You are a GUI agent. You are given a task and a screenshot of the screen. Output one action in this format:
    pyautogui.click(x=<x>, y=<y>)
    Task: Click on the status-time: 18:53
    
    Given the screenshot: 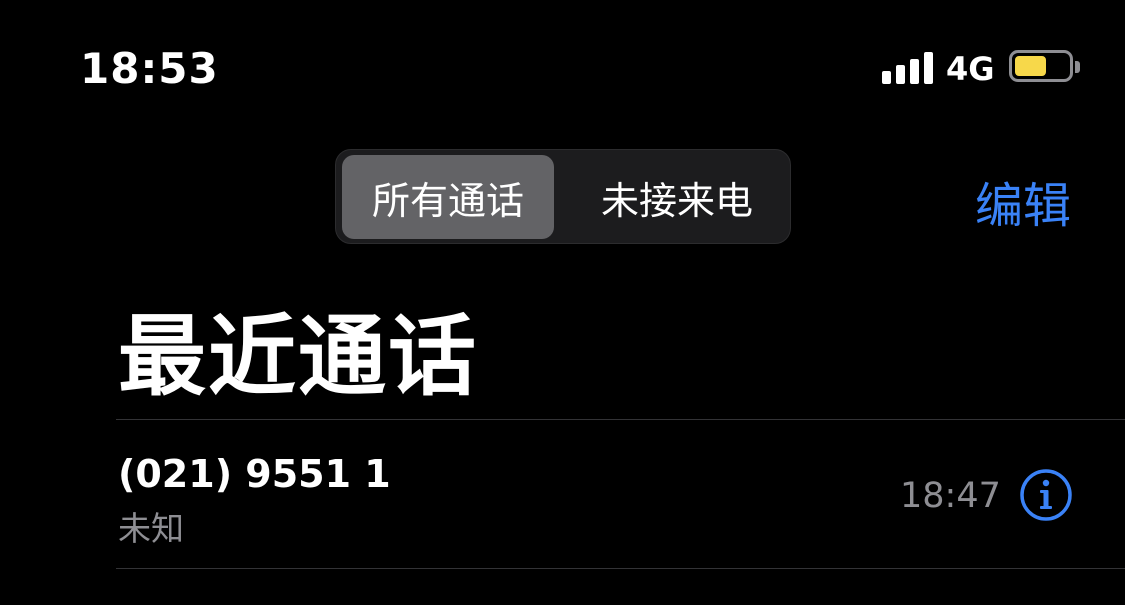 What is the action you would take?
    pyautogui.click(x=149, y=68)
    